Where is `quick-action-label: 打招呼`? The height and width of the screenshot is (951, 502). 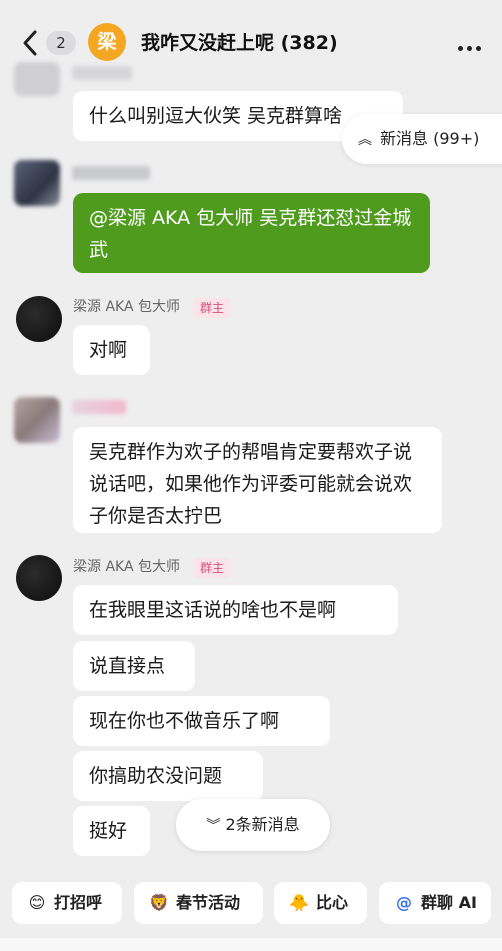
quick-action-label: 打招呼 is located at coordinates (78, 902).